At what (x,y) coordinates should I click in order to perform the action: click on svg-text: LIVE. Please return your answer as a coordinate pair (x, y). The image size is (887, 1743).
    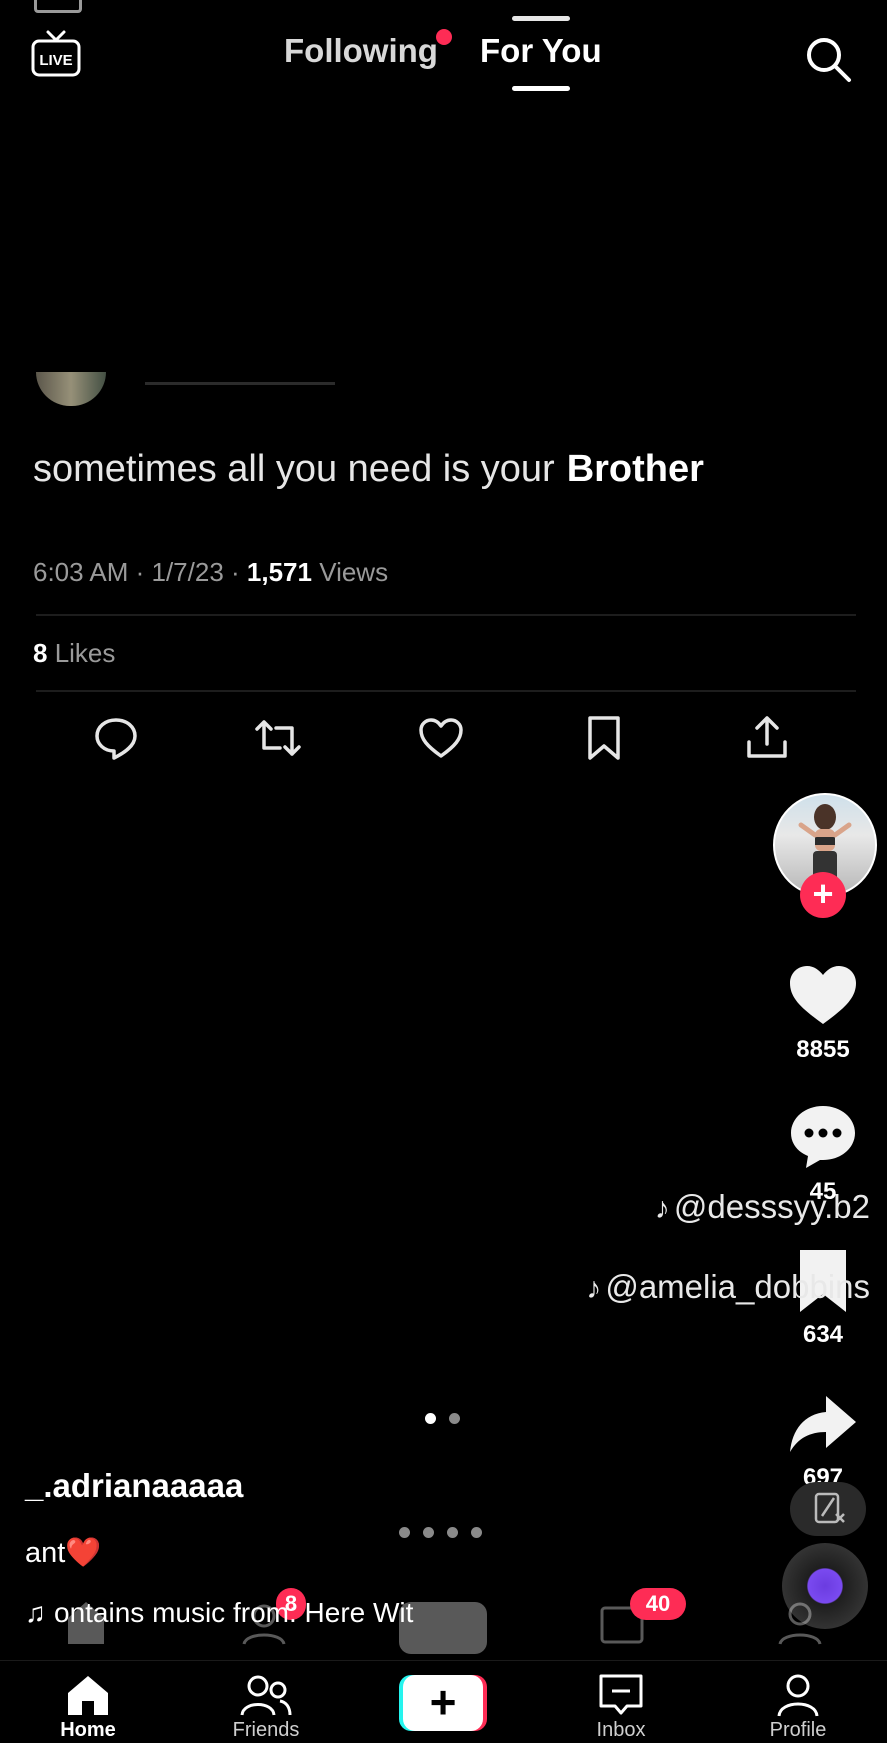
    Looking at the image, I should click on (55, 60).